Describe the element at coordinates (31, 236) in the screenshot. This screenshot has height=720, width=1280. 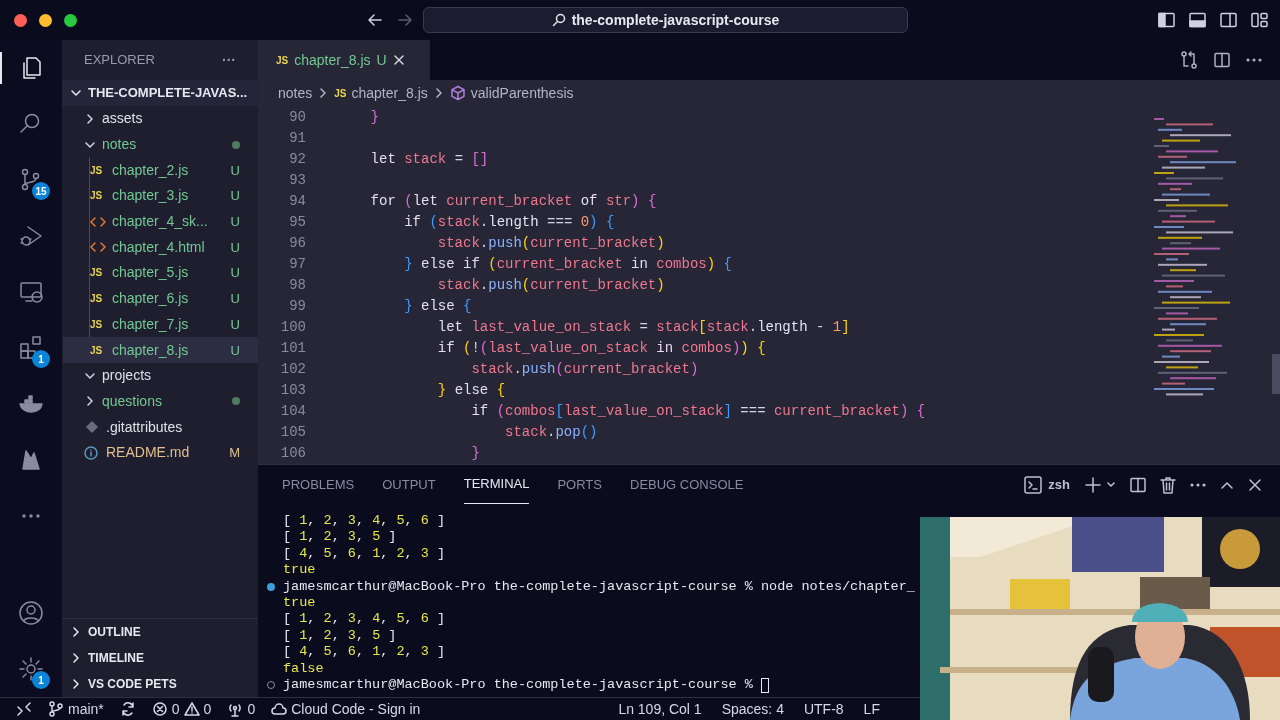
I see `run-debug-icon` at that location.